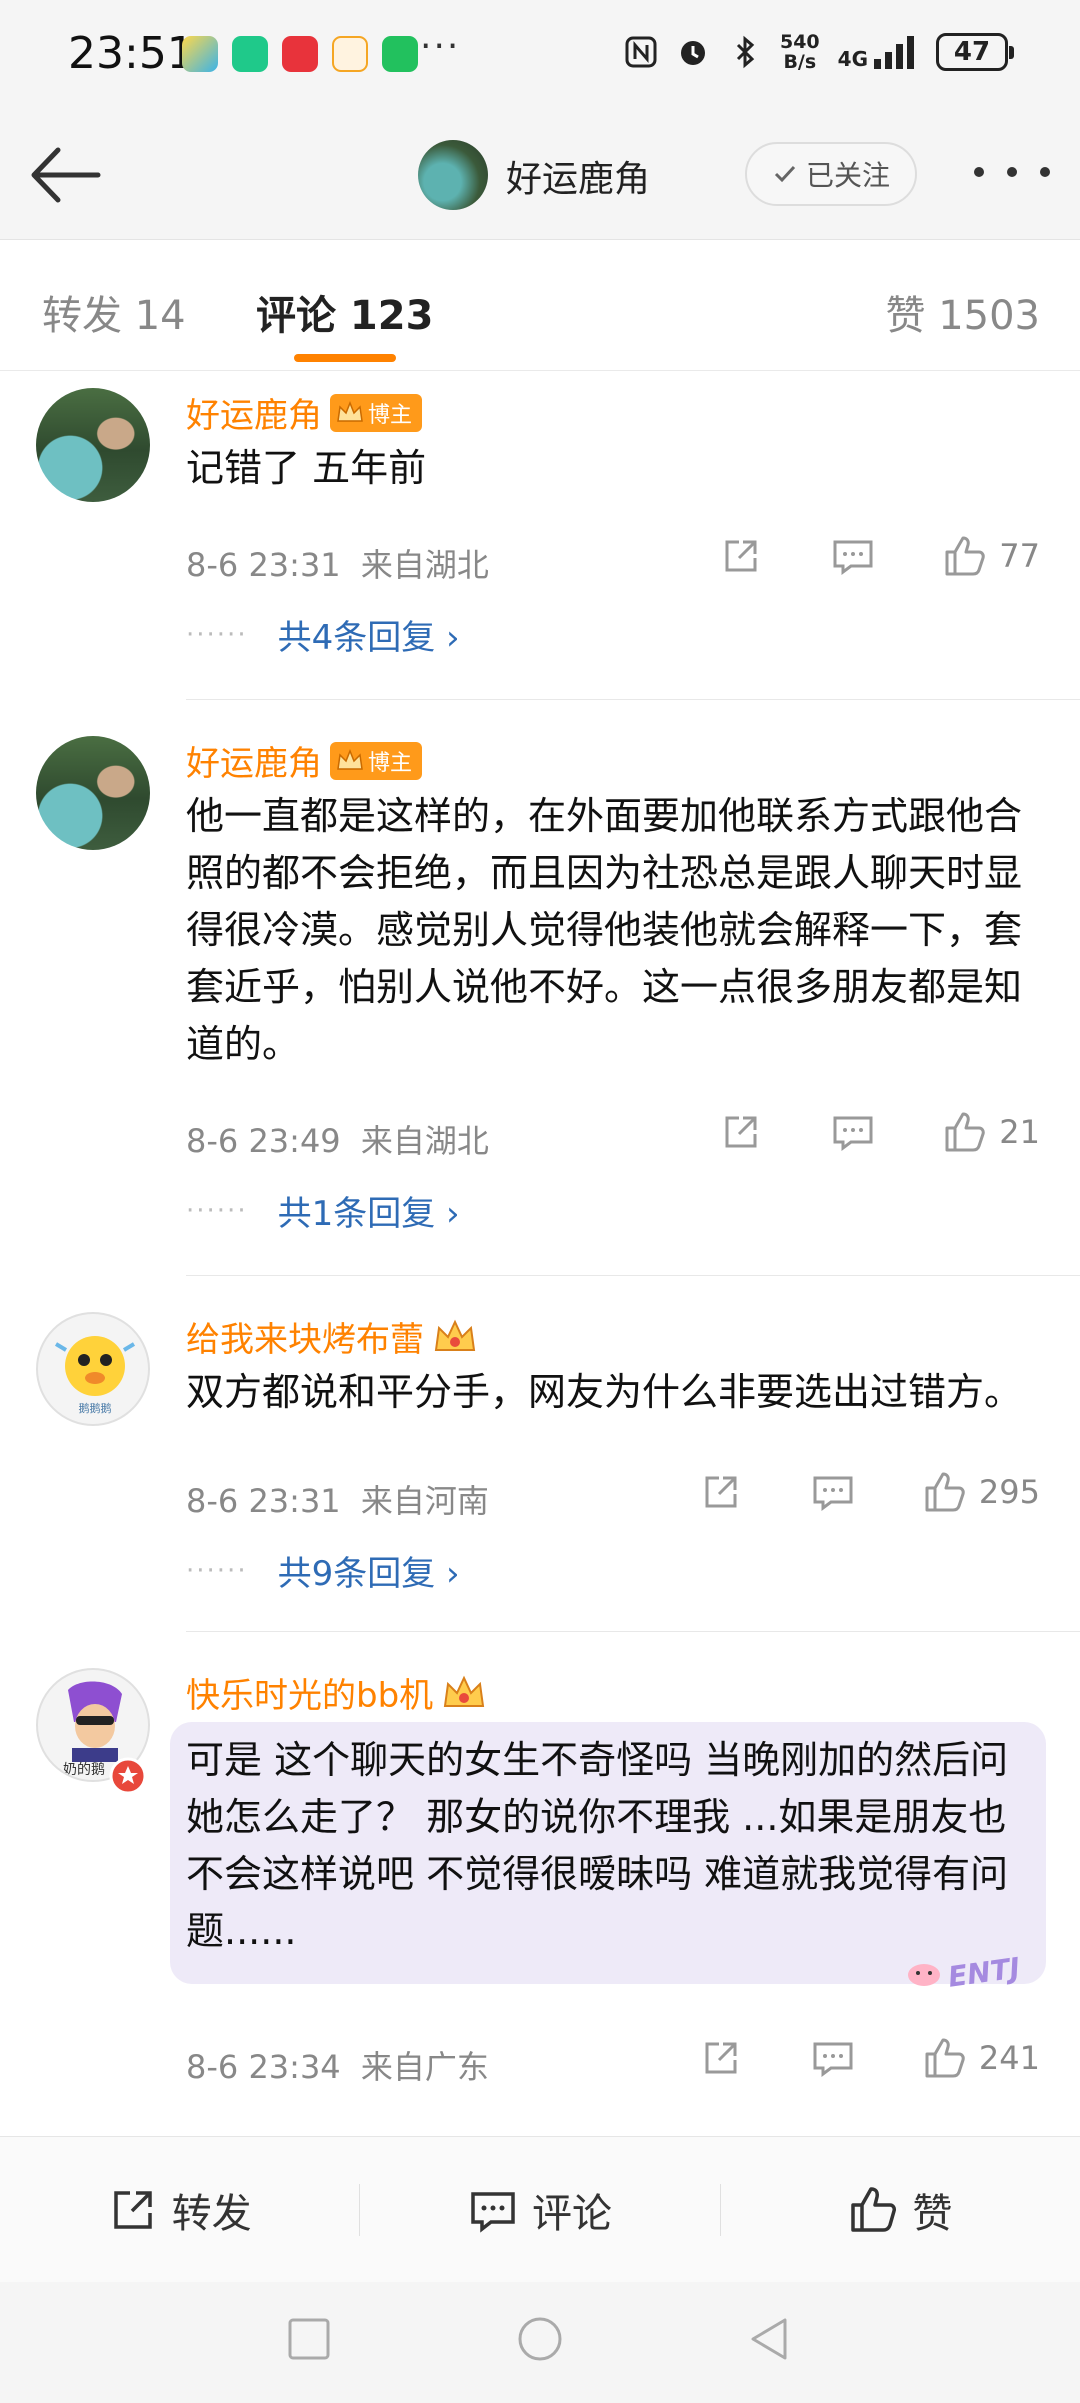  What do you see at coordinates (337, 1139) in the screenshot?
I see `comment-meta: 8-6 23:49 来自湖北` at bounding box center [337, 1139].